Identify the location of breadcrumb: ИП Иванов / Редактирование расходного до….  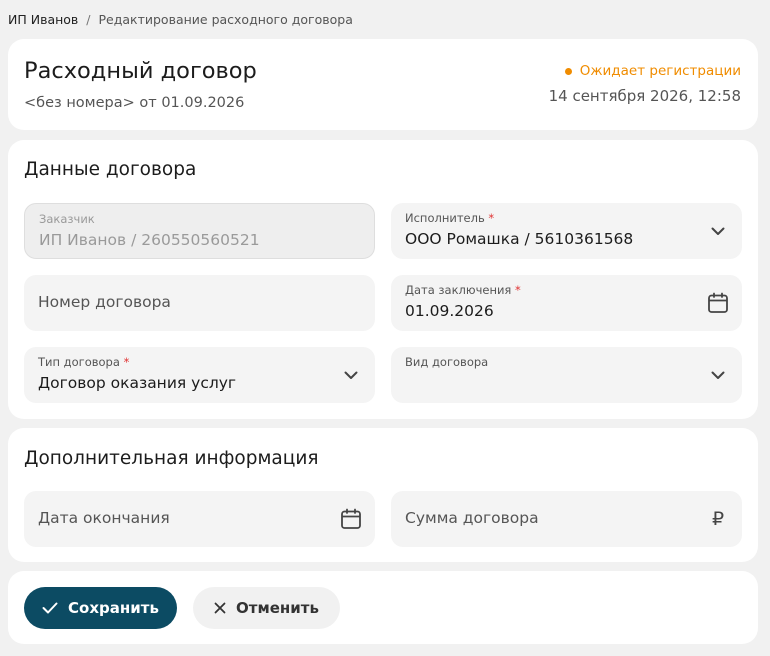
(180, 19).